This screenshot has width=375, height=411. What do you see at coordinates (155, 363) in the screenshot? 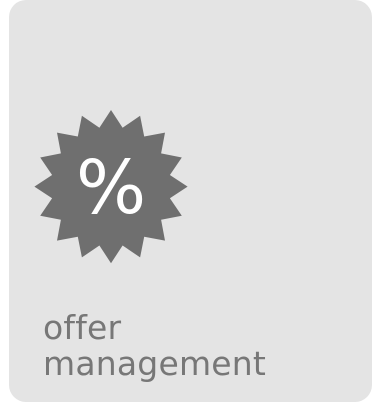
I see `tile-label-line2: management` at bounding box center [155, 363].